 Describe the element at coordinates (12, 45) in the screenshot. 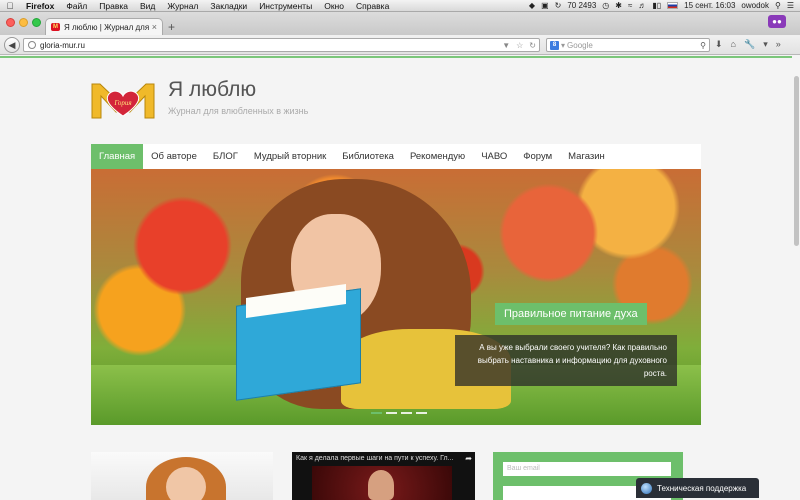

I see `back-button: ◀` at that location.